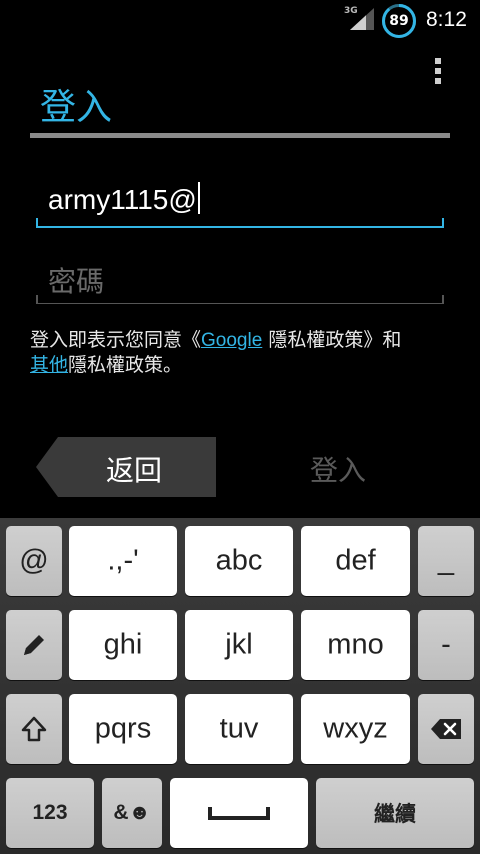  Describe the element at coordinates (240, 135) in the screenshot. I see `header-divider` at that location.